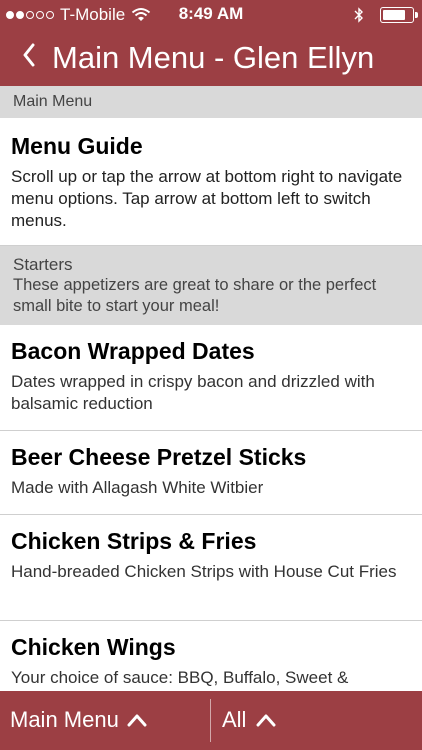 The height and width of the screenshot is (750, 422). Describe the element at coordinates (213, 57) in the screenshot. I see `page-title: Main Menu - Glen Ellyn` at that location.